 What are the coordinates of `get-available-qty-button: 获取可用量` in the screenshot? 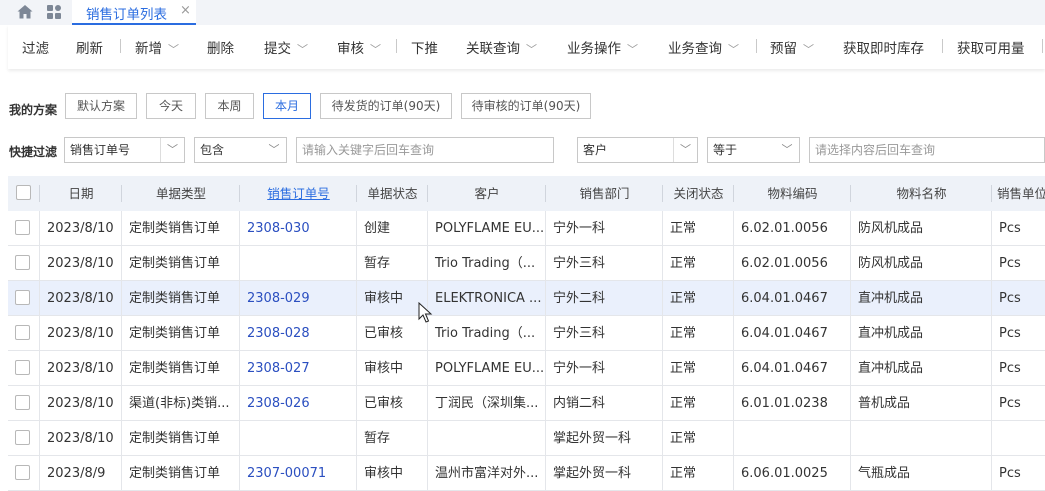 It's located at (991, 47).